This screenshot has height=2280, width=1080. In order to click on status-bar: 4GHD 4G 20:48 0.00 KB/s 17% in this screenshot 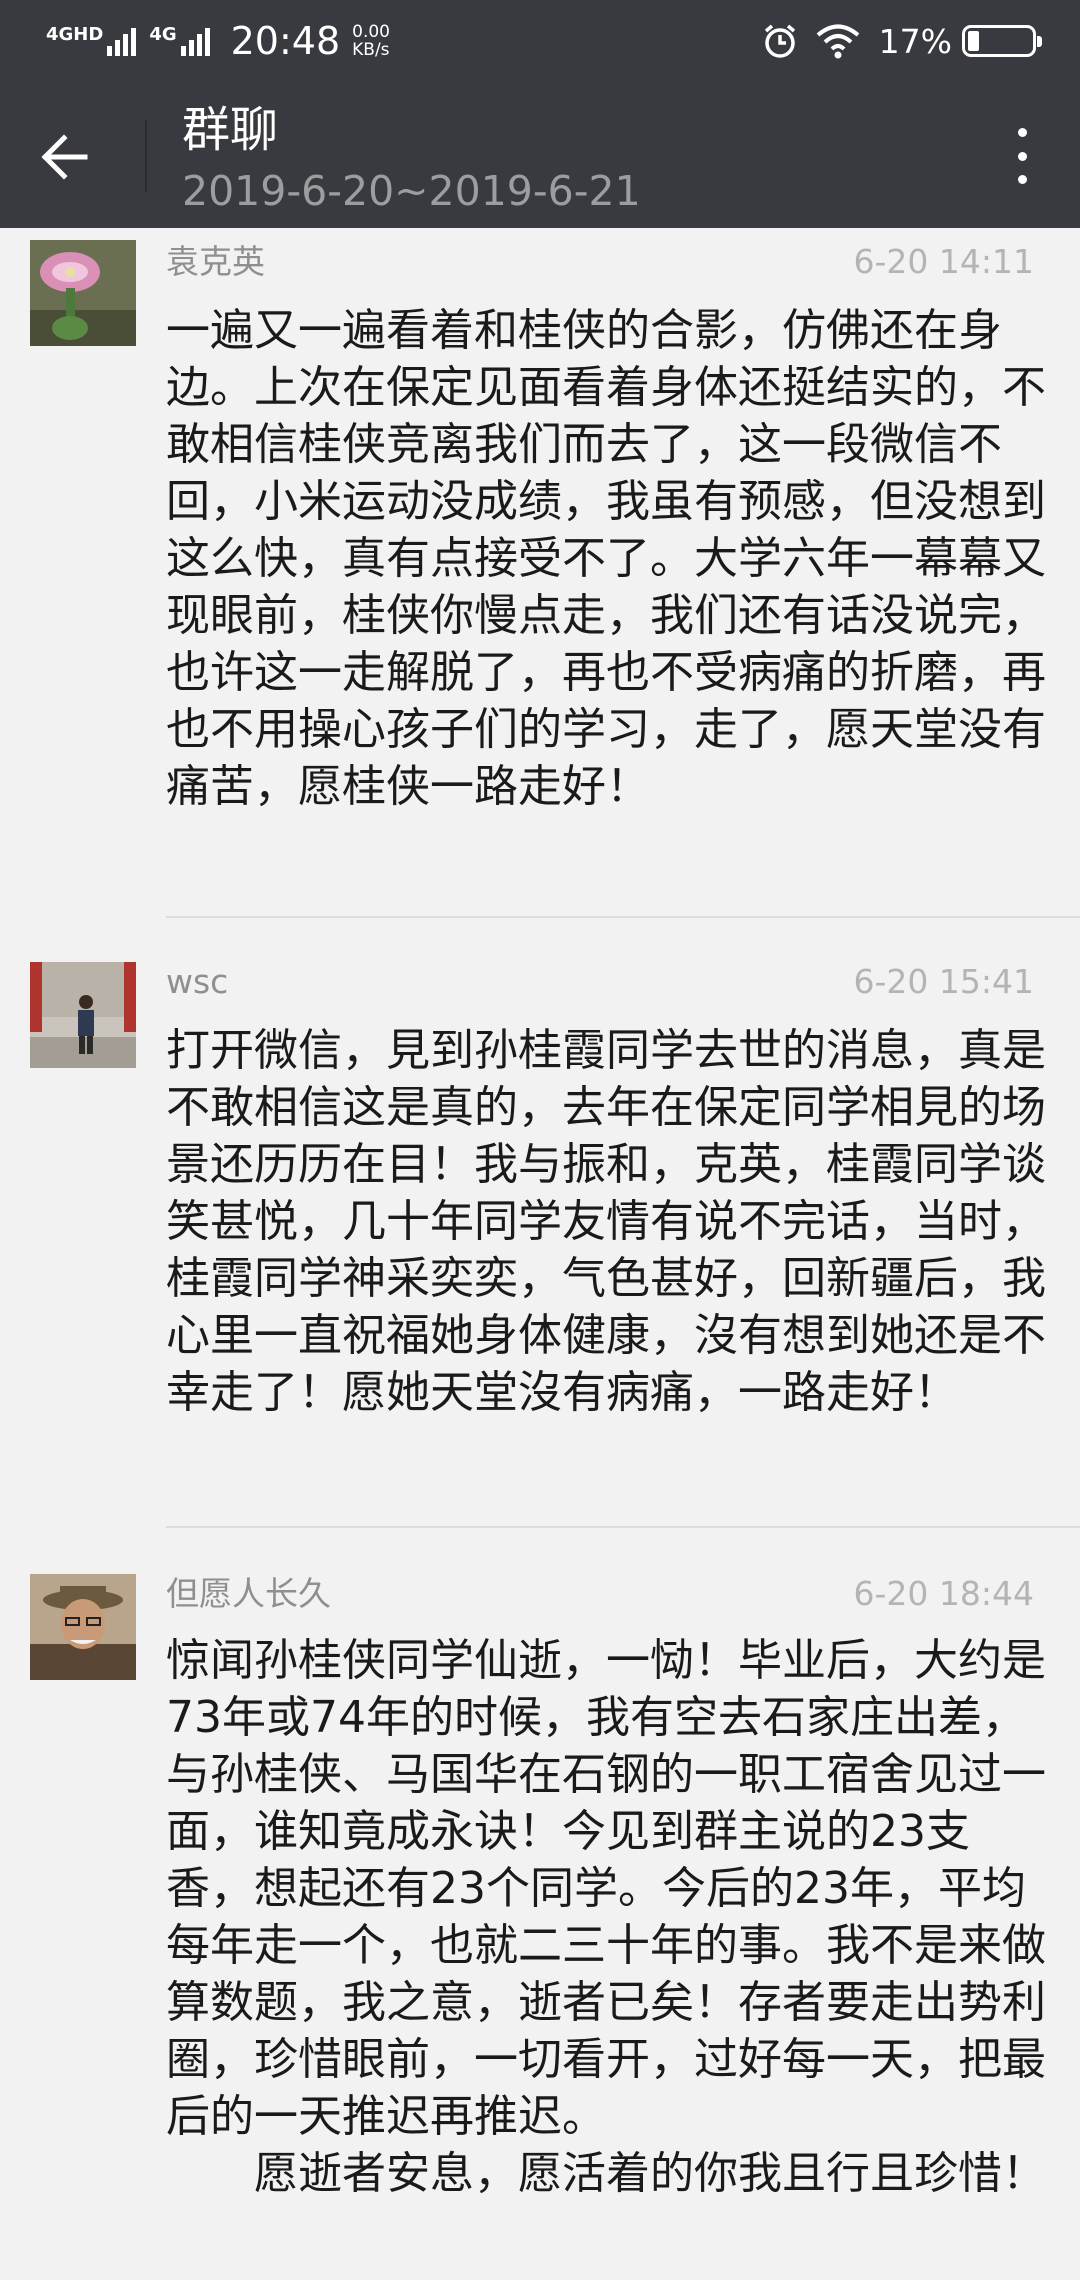, I will do `click(540, 41)`.